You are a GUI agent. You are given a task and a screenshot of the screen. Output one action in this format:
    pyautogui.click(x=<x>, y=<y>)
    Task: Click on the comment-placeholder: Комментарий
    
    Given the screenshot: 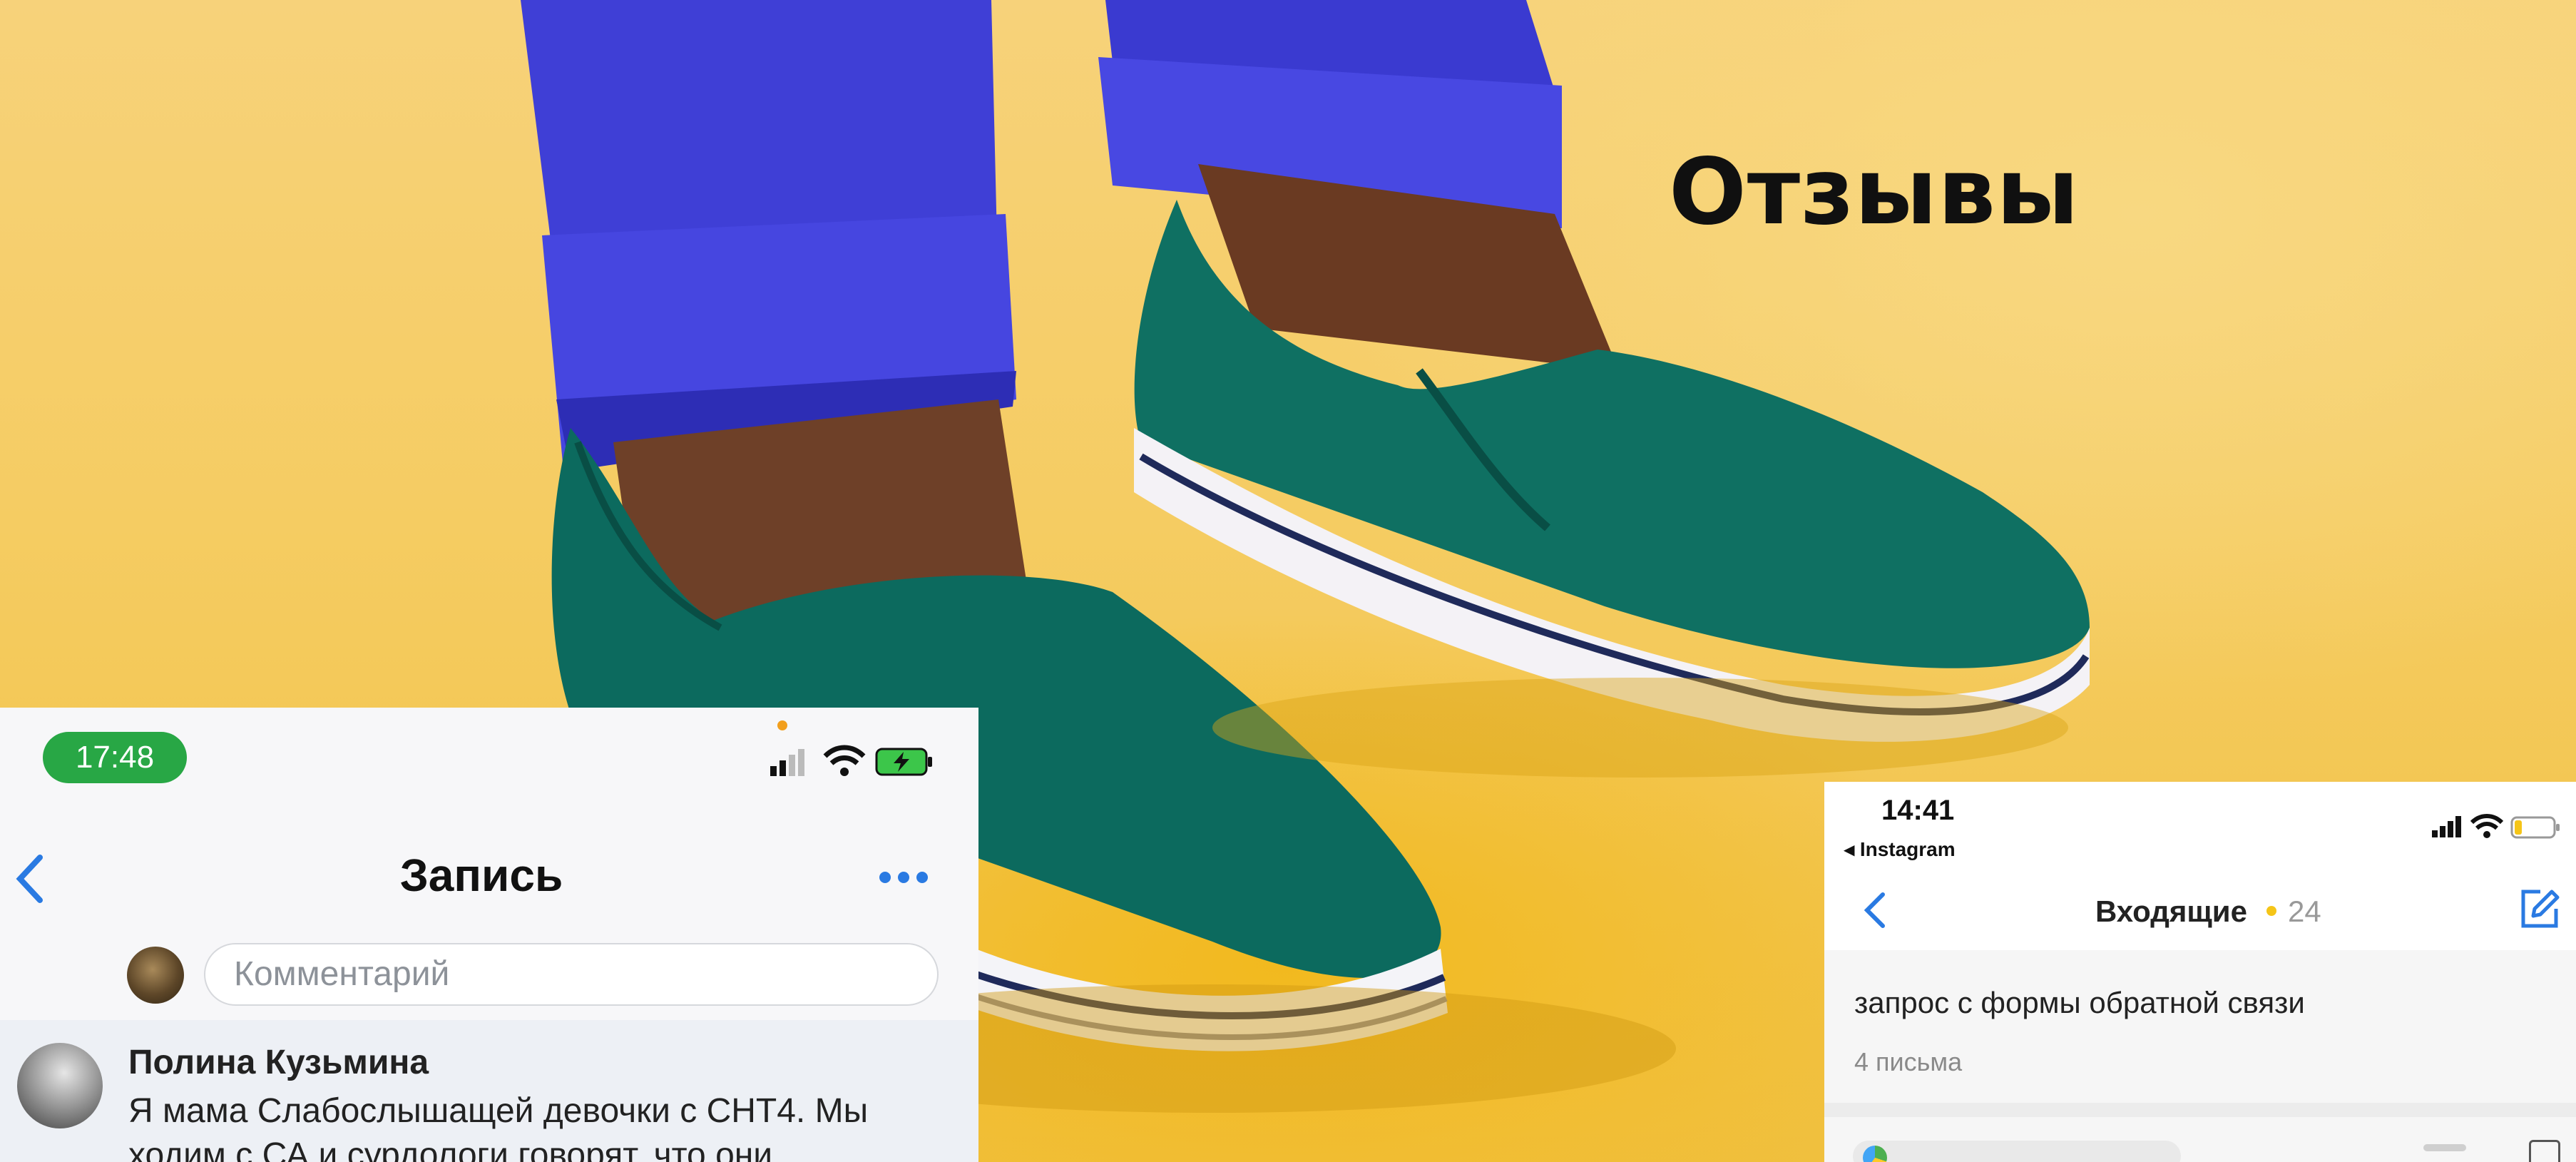 What is the action you would take?
    pyautogui.click(x=342, y=974)
    